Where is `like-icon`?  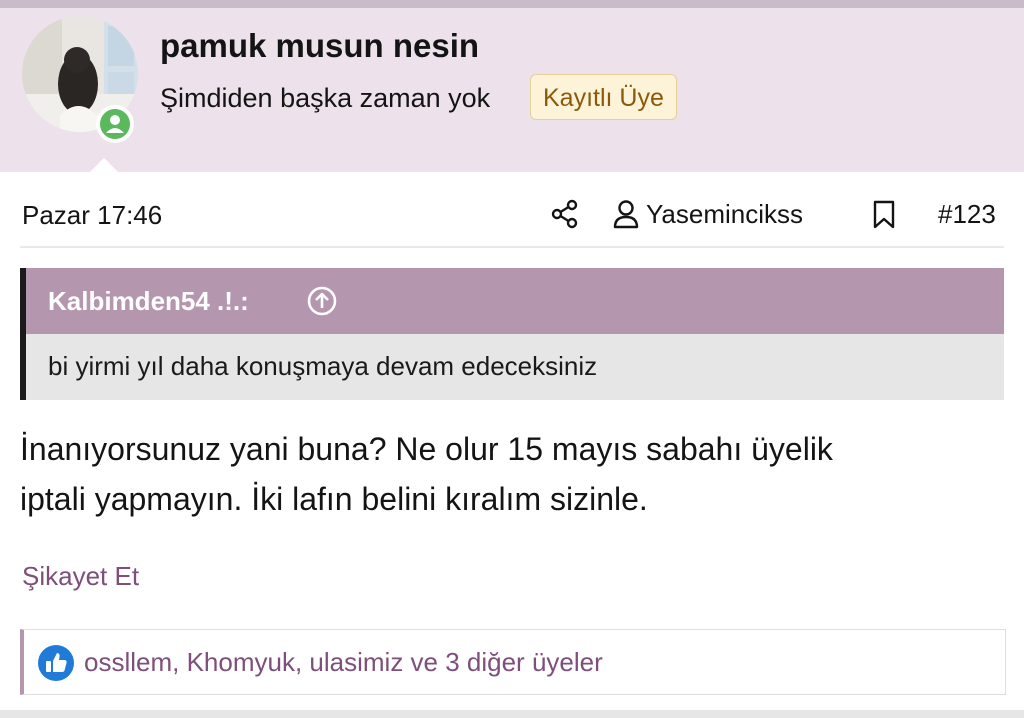
like-icon is located at coordinates (56, 663).